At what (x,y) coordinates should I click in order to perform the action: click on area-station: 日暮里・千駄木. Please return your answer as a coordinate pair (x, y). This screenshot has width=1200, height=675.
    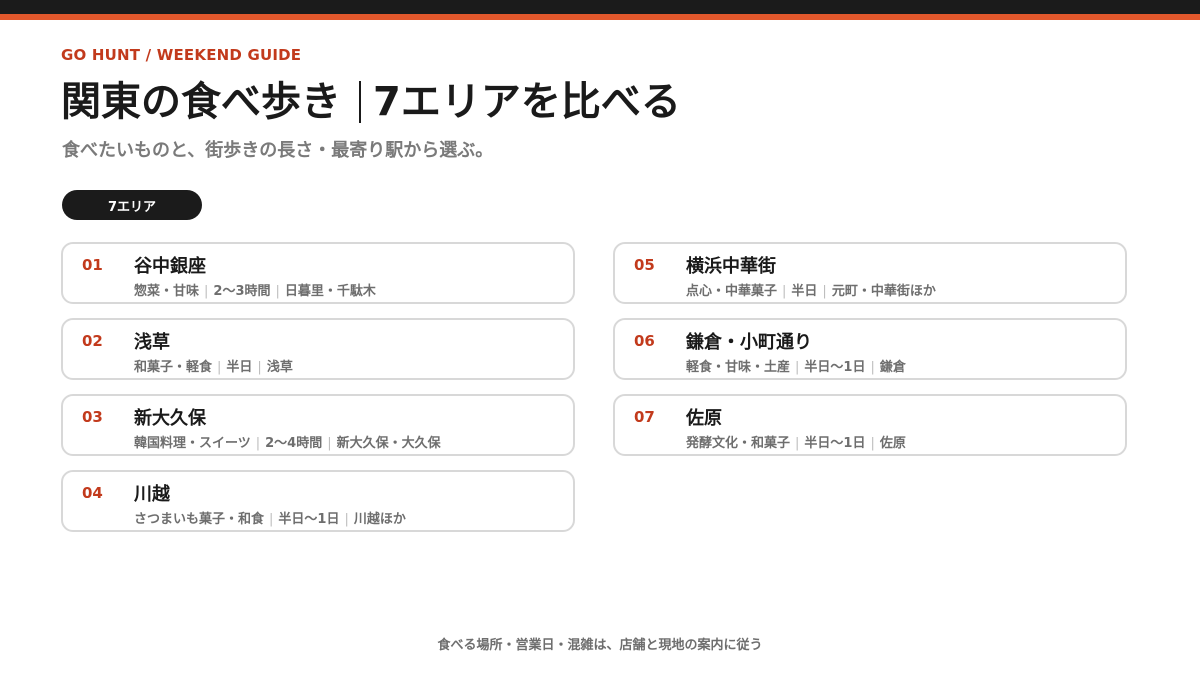
    Looking at the image, I should click on (330, 291).